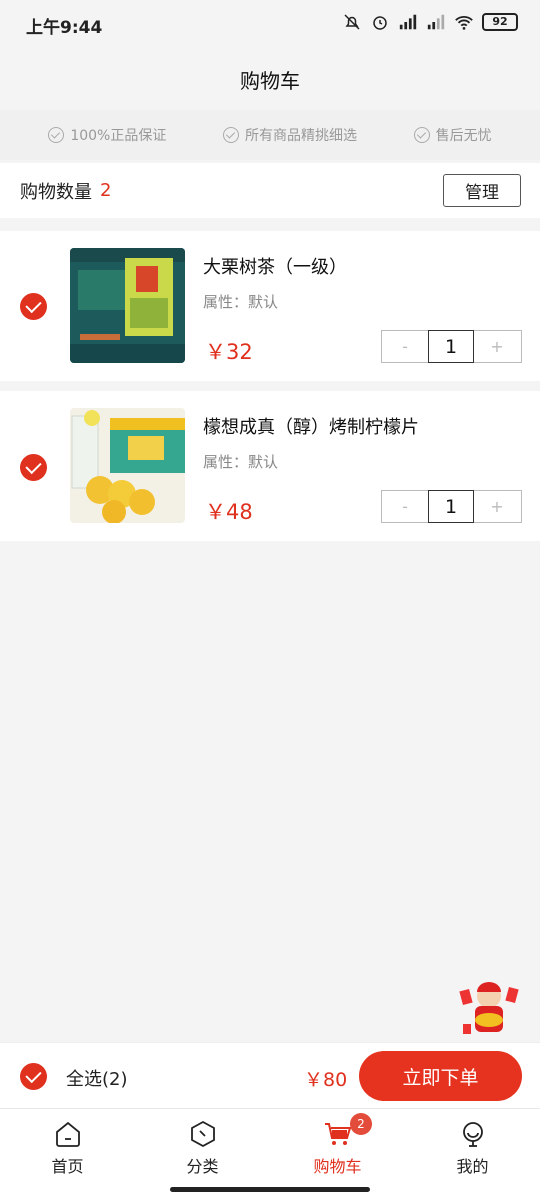 The height and width of the screenshot is (1200, 540). I want to click on guarantee-item: 100%正品保证, so click(107, 135).